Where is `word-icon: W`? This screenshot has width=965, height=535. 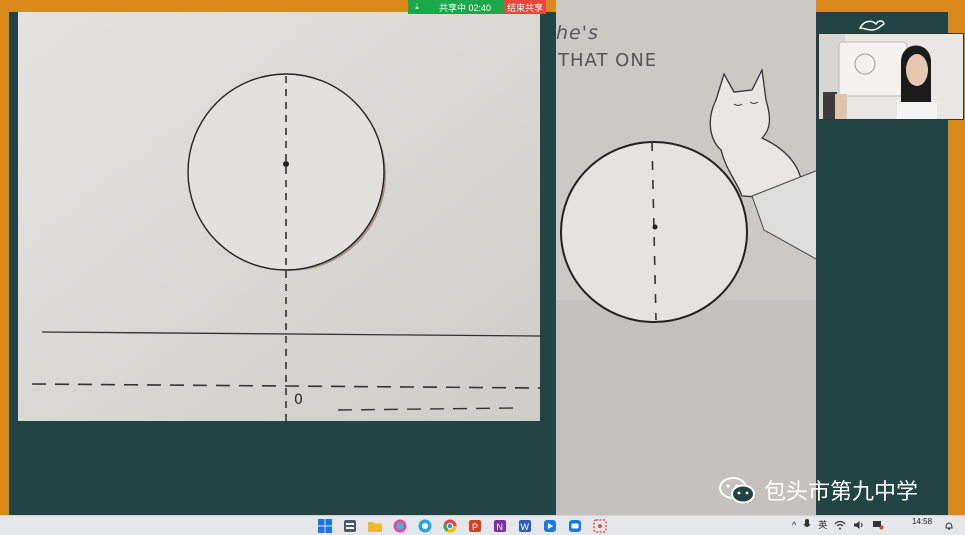
word-icon: W is located at coordinates (524, 525).